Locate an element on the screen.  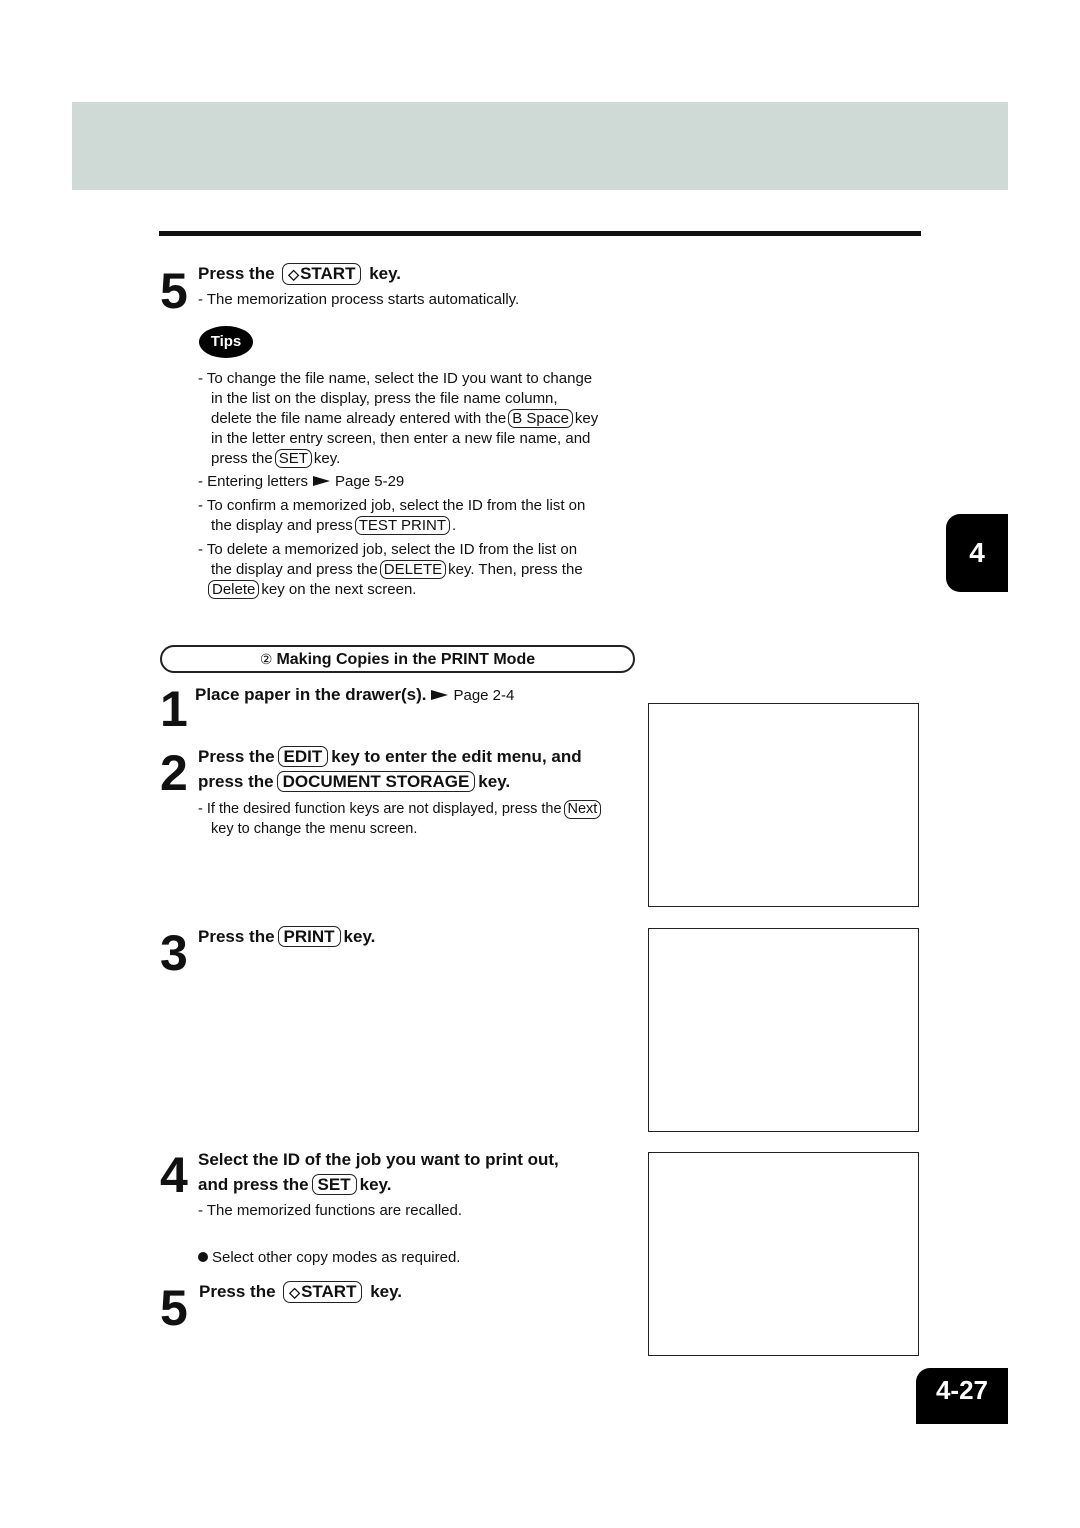
tip-text: key is located at coordinates (586, 418).